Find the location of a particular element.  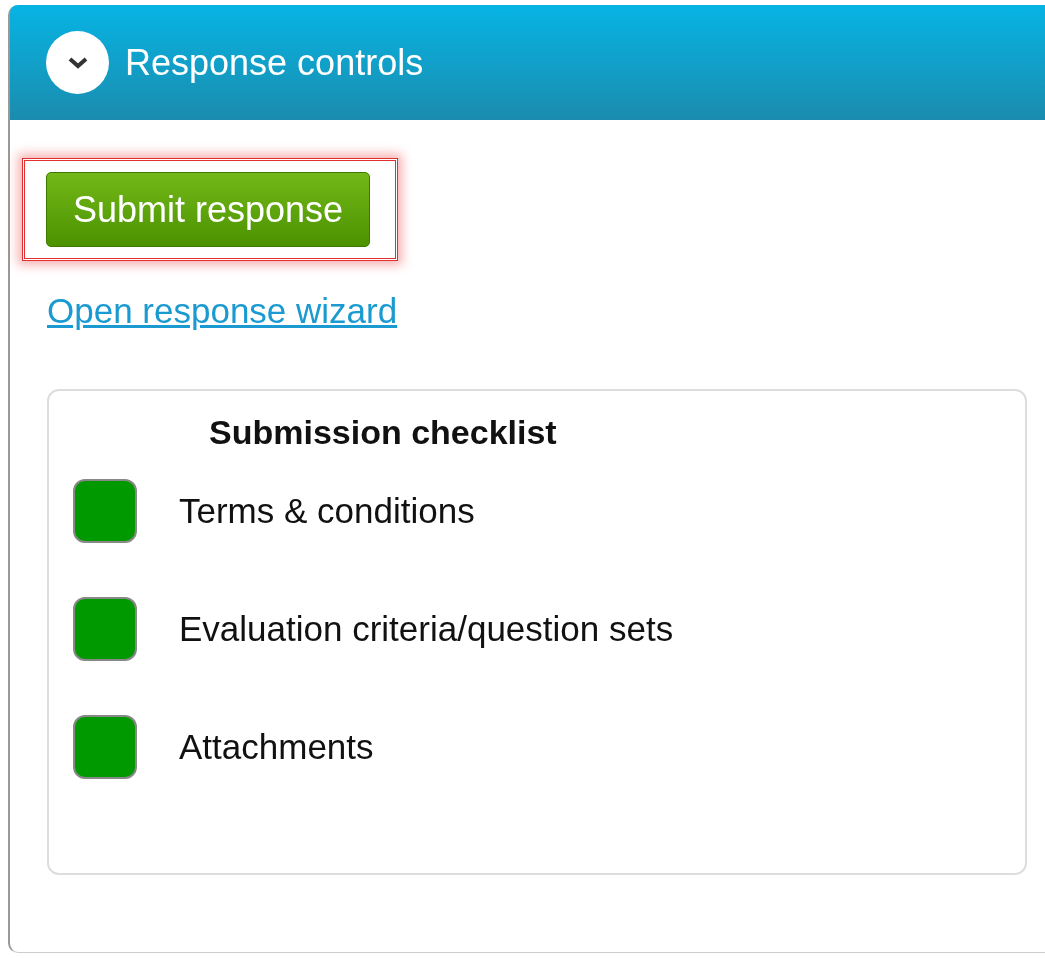

checklist-item: Evaluation criteria/question sets is located at coordinates (426, 629).